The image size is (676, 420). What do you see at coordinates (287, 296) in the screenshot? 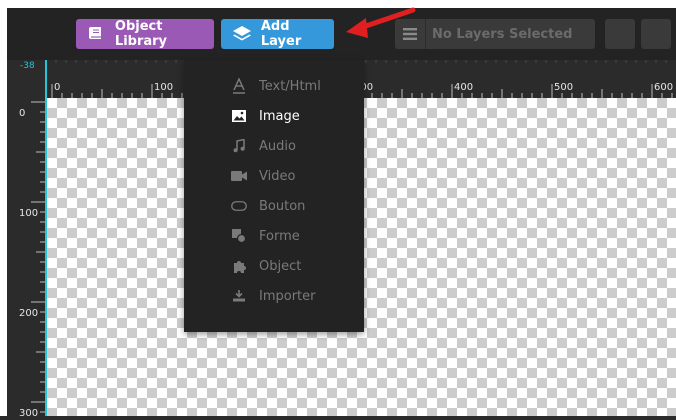
I see `dropdown-item-label: Importer` at bounding box center [287, 296].